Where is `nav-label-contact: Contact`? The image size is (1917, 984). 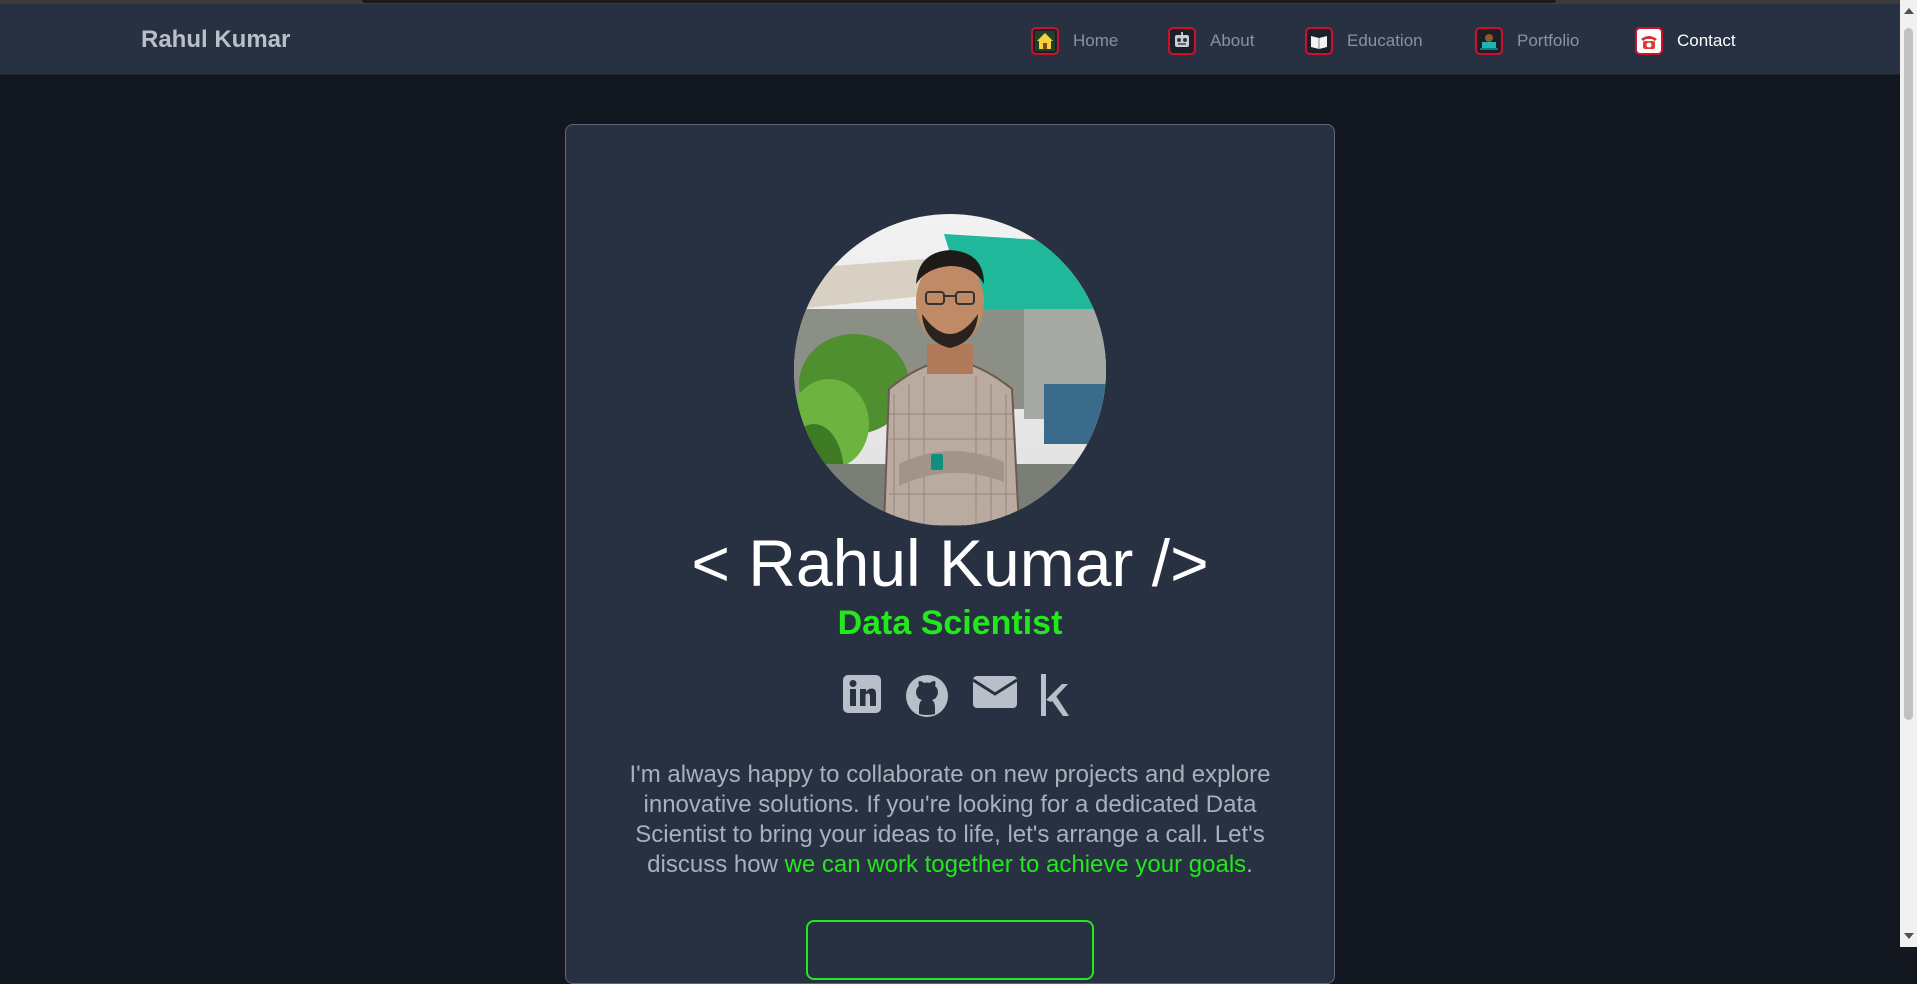 nav-label-contact: Contact is located at coordinates (1706, 40).